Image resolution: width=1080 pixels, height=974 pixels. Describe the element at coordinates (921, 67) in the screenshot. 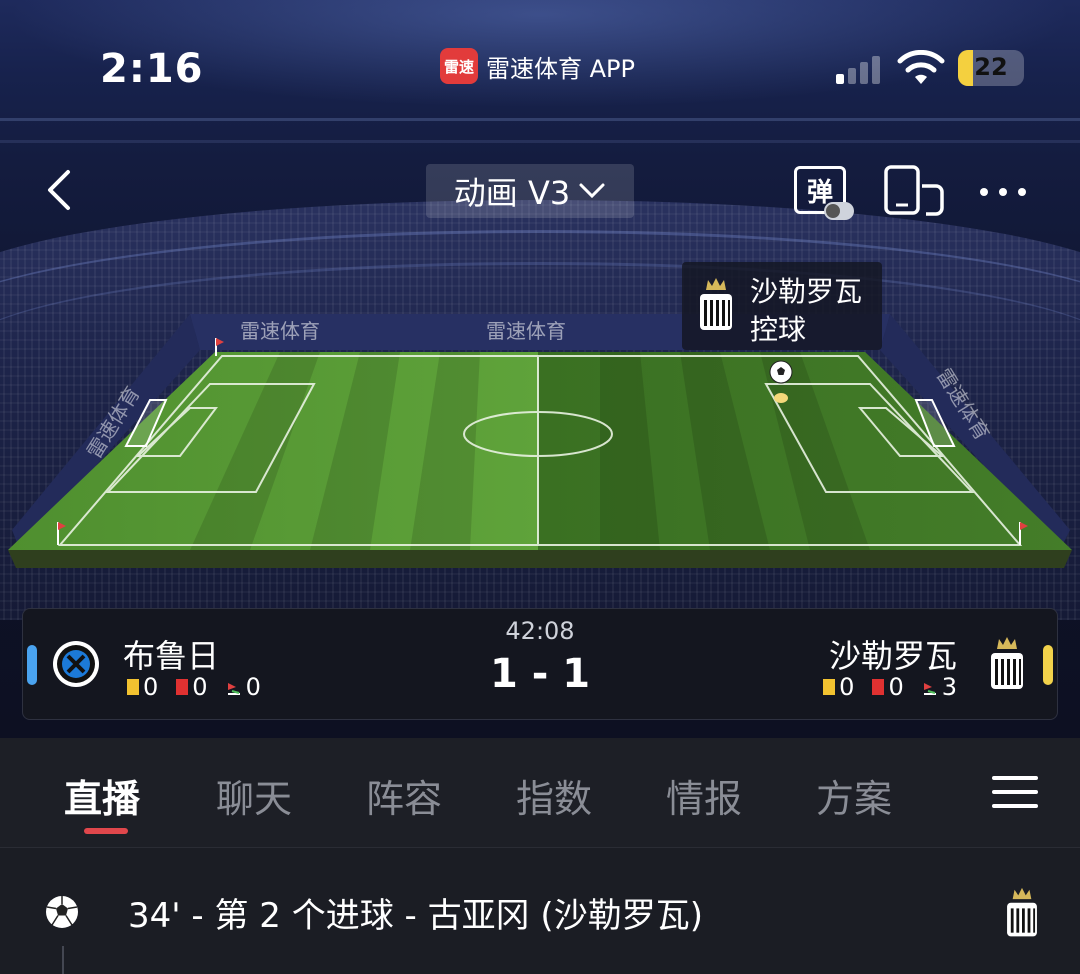

I see `wifi-icon` at that location.